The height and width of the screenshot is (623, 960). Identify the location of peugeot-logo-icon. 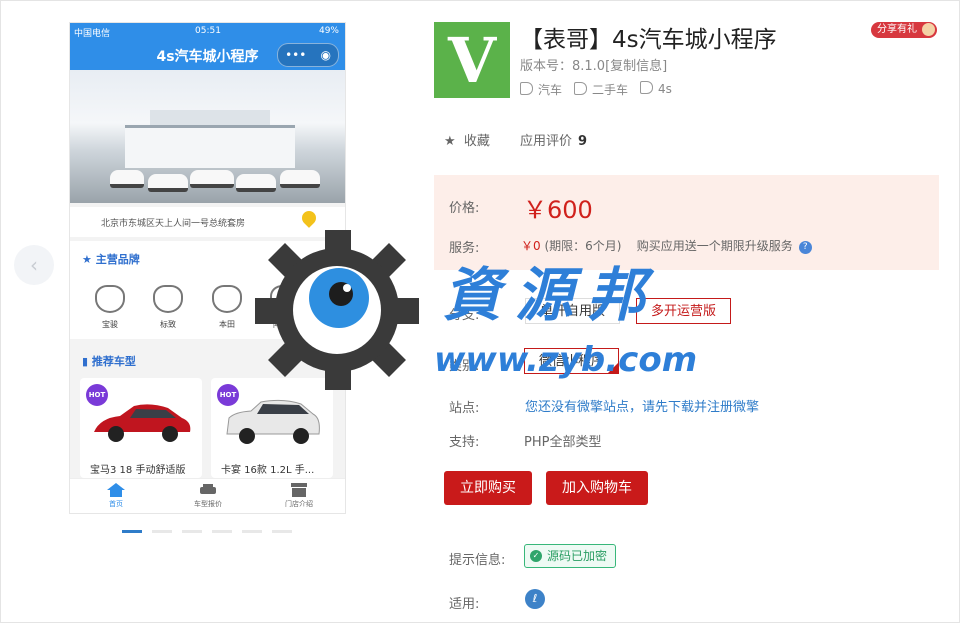
(168, 299).